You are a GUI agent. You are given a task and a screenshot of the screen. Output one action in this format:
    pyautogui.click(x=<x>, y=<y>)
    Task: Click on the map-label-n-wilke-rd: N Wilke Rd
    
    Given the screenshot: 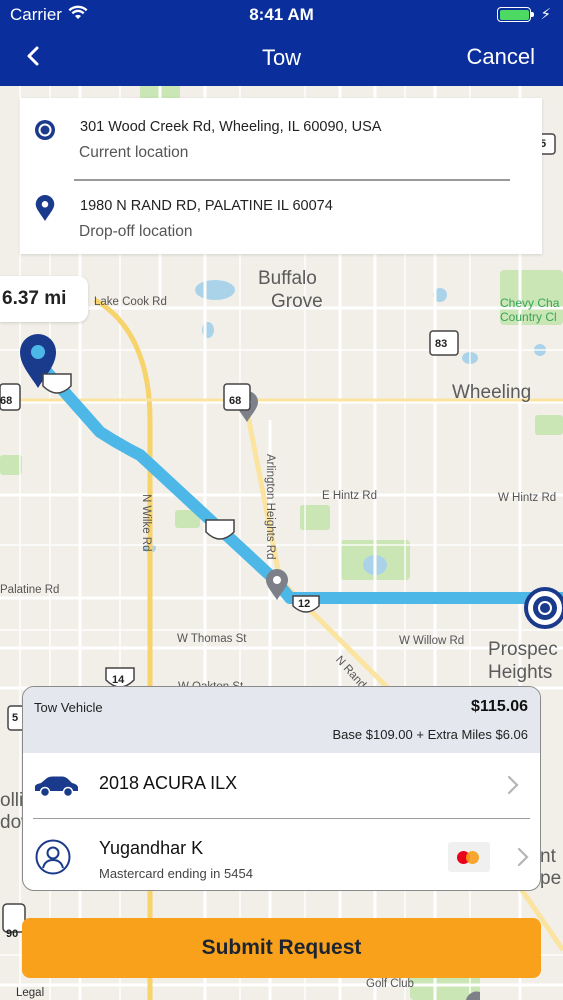 What is the action you would take?
    pyautogui.click(x=146, y=523)
    